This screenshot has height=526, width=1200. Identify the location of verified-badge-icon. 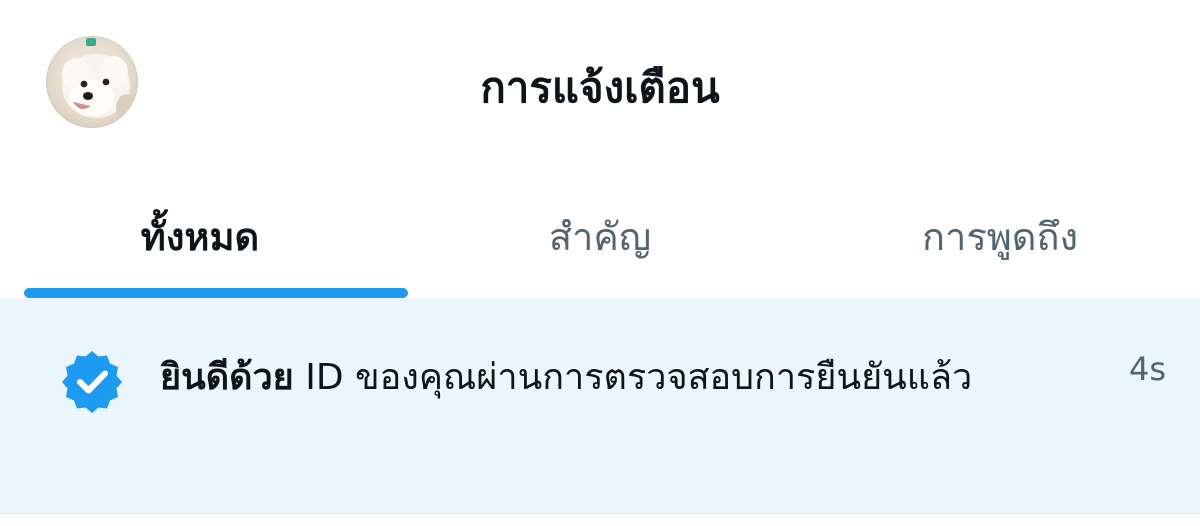
(92, 381).